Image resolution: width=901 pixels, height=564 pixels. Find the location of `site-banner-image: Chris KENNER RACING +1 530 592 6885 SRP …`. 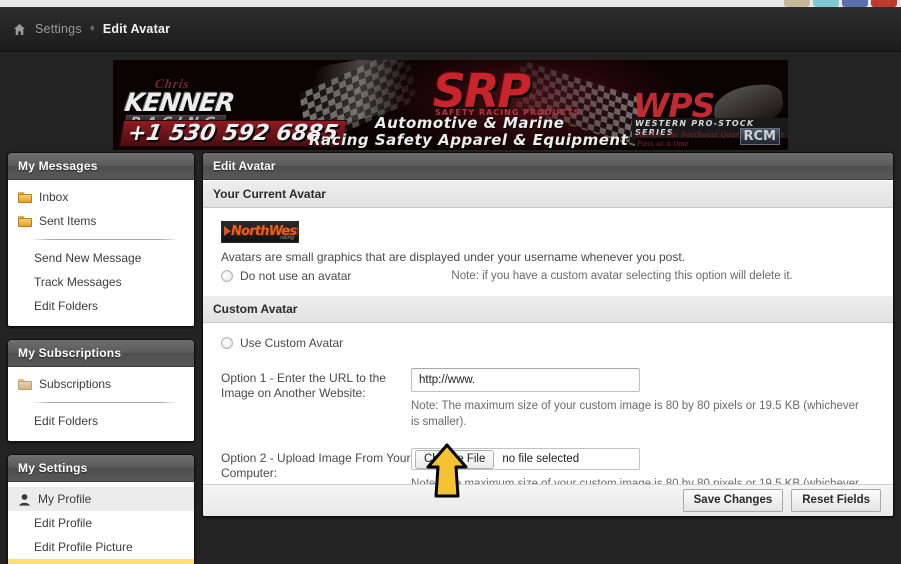

site-banner-image: Chris KENNER RACING +1 530 592 6885 SRP … is located at coordinates (450, 105).